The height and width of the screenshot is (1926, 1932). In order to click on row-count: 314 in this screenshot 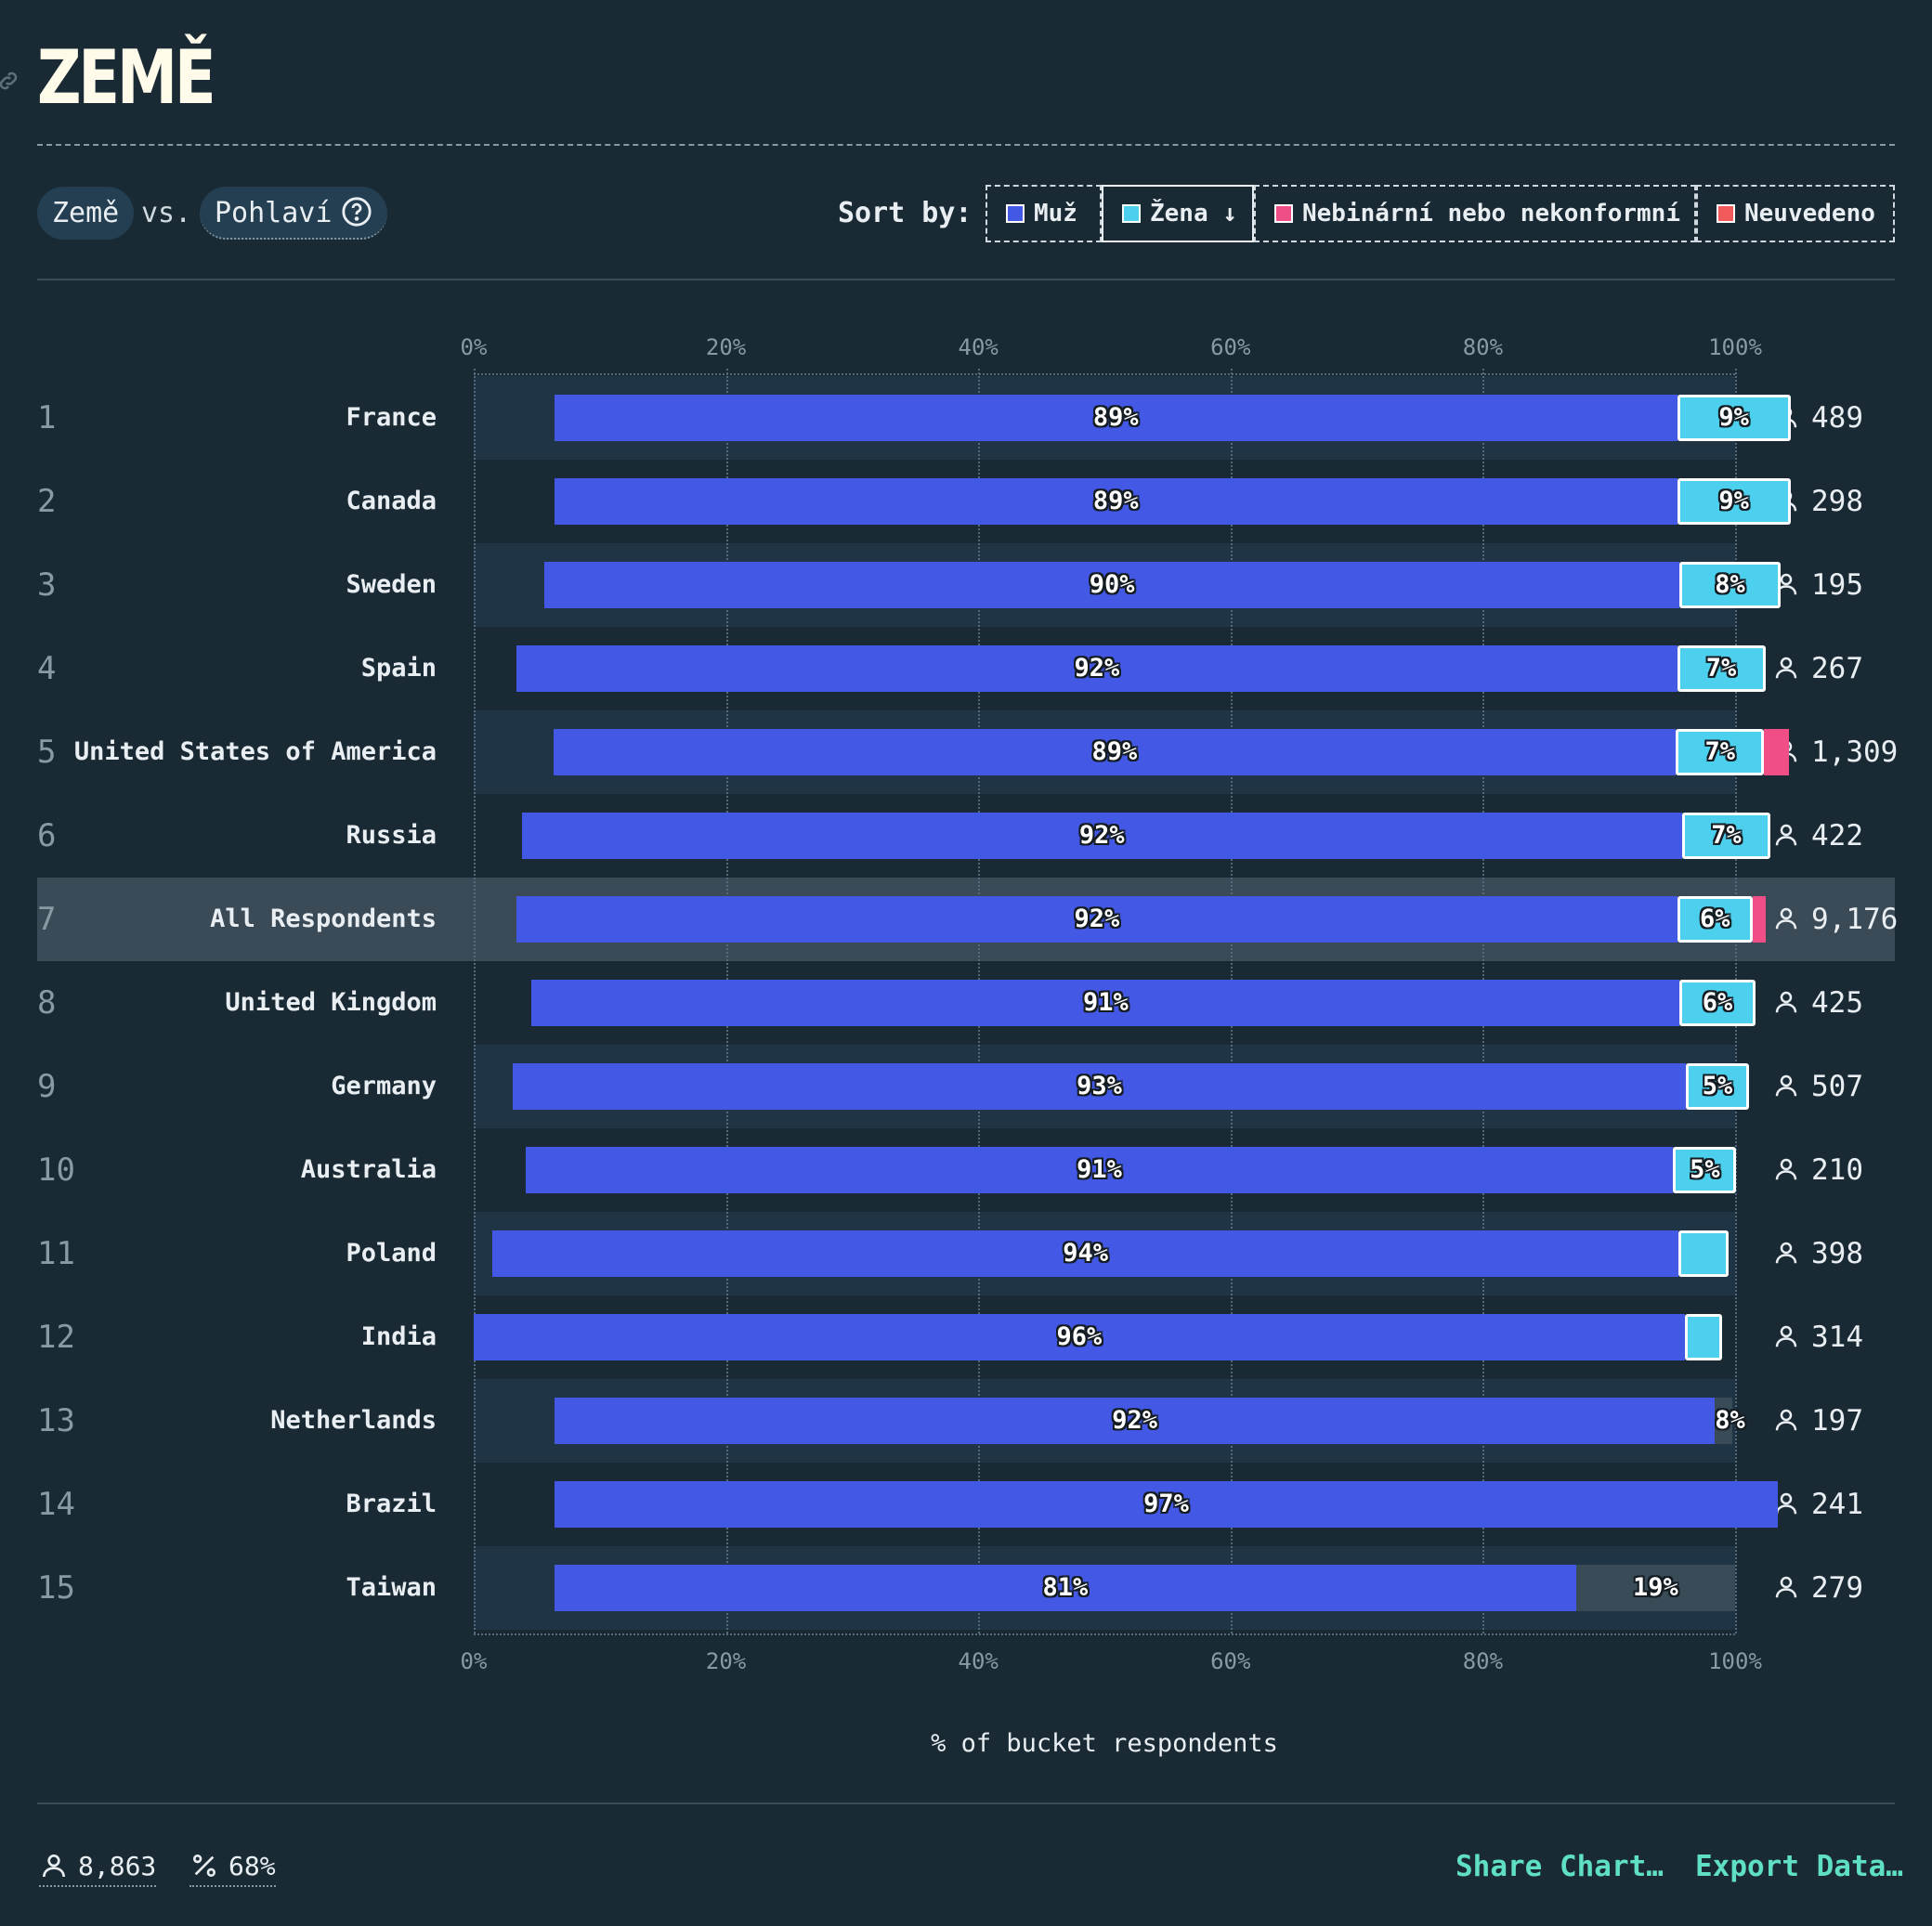, I will do `click(1817, 1337)`.